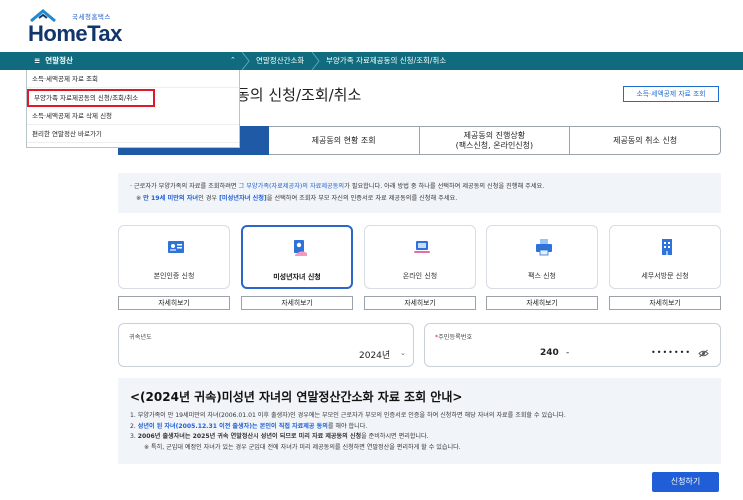 This screenshot has height=500, width=743. What do you see at coordinates (549, 353) in the screenshot?
I see `rrn-front-value: 240` at bounding box center [549, 353].